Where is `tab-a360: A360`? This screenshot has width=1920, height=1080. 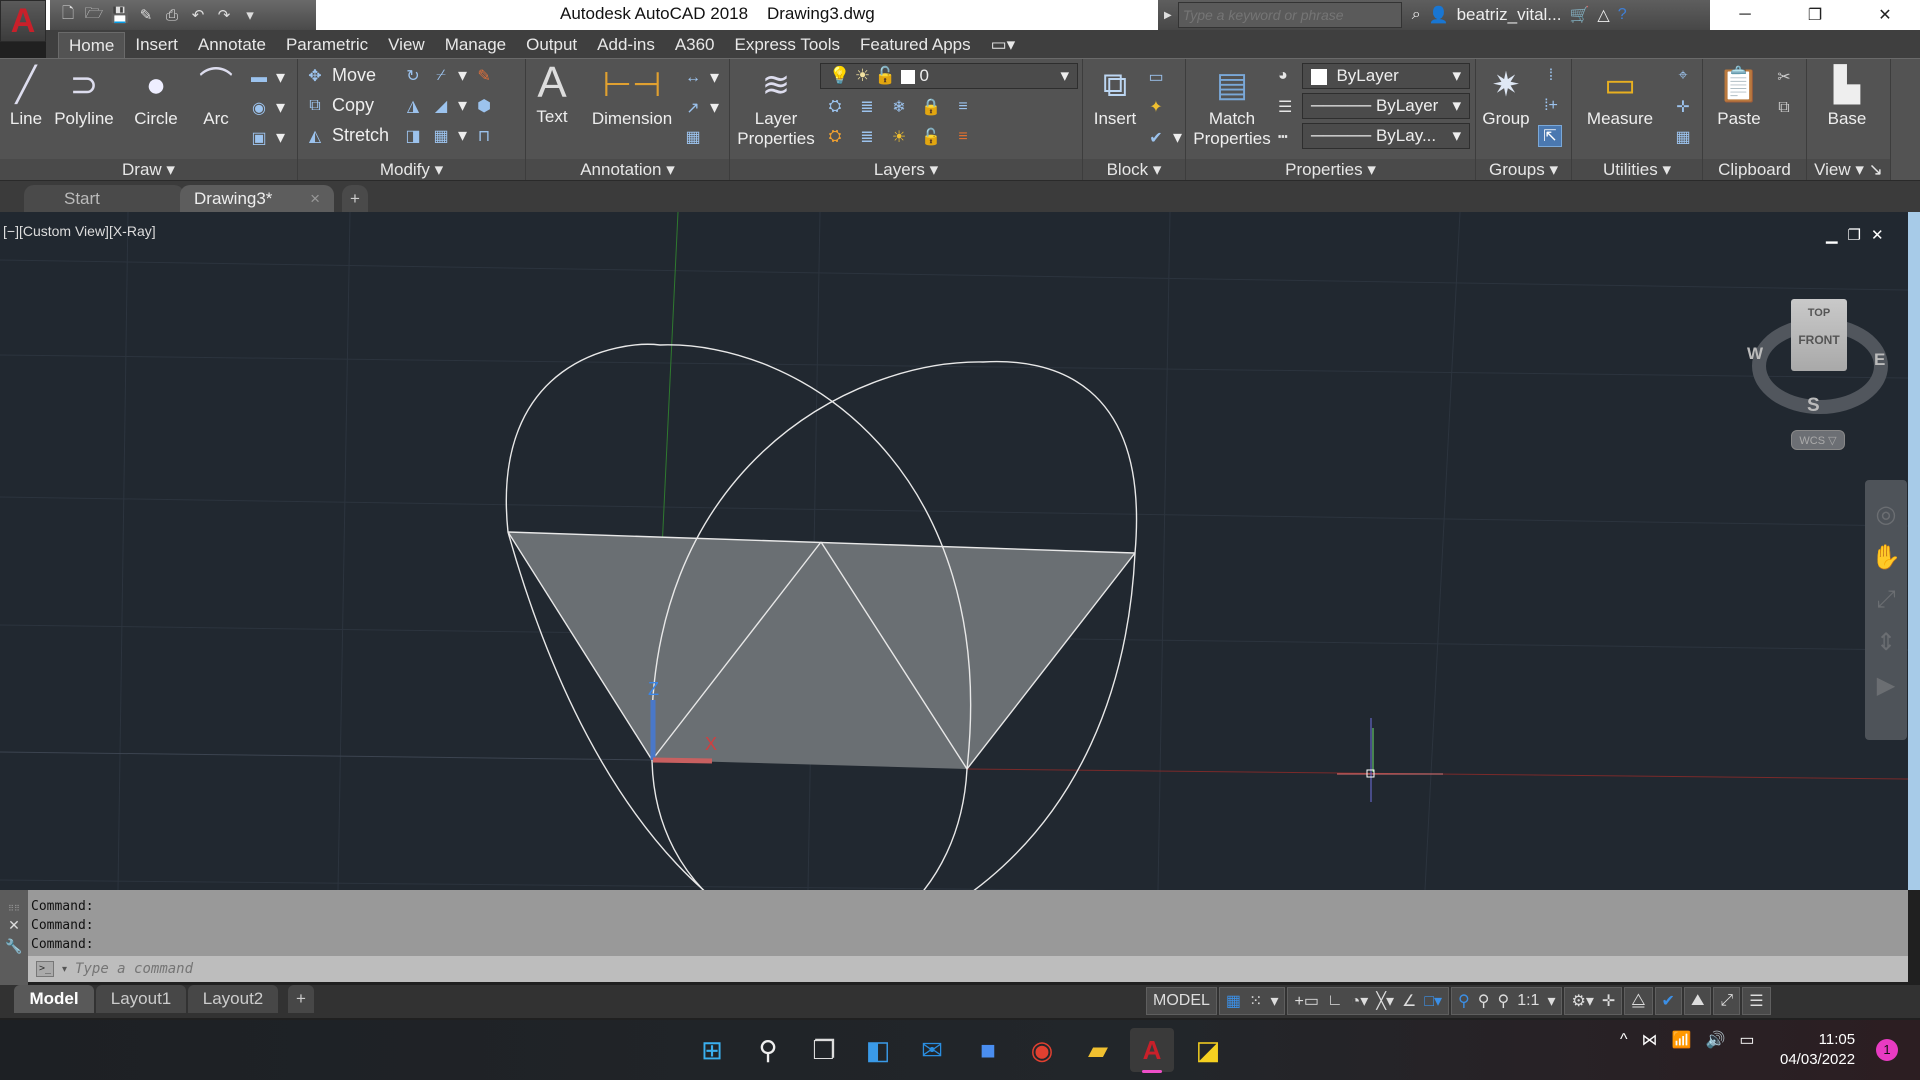
tab-a360: A360 is located at coordinates (695, 45).